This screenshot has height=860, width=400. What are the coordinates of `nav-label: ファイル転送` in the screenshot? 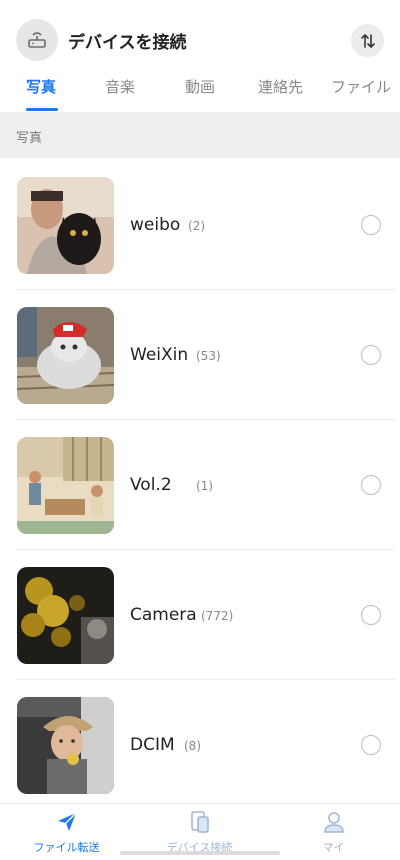 It's located at (66, 847).